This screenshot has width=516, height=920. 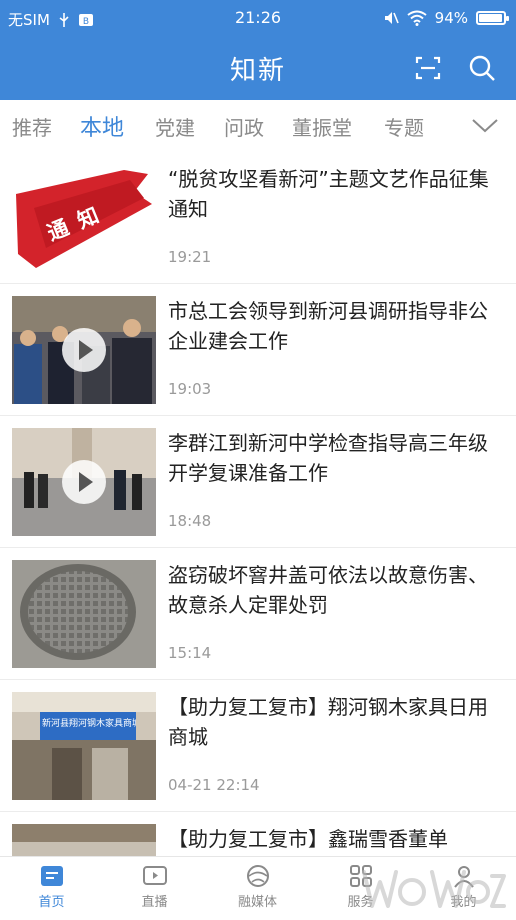 What do you see at coordinates (308, 839) in the screenshot?
I see `news-title: 【助力复工复市】鑫瑞雪香董单` at bounding box center [308, 839].